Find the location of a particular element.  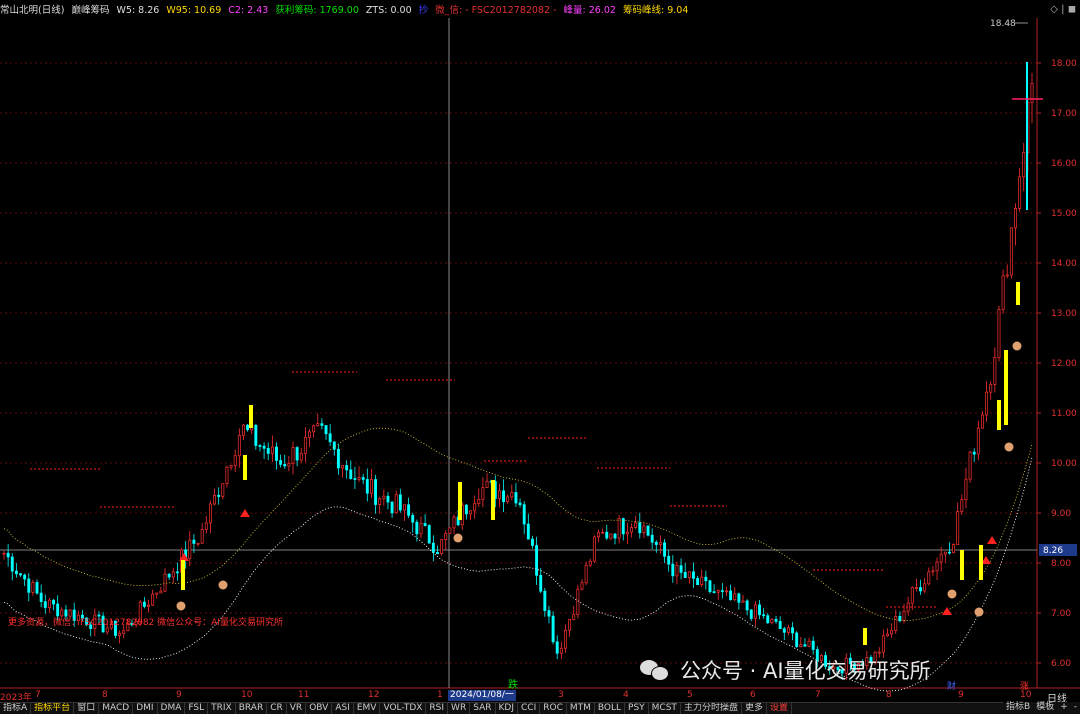

x-tick-label: 12 is located at coordinates (374, 695).